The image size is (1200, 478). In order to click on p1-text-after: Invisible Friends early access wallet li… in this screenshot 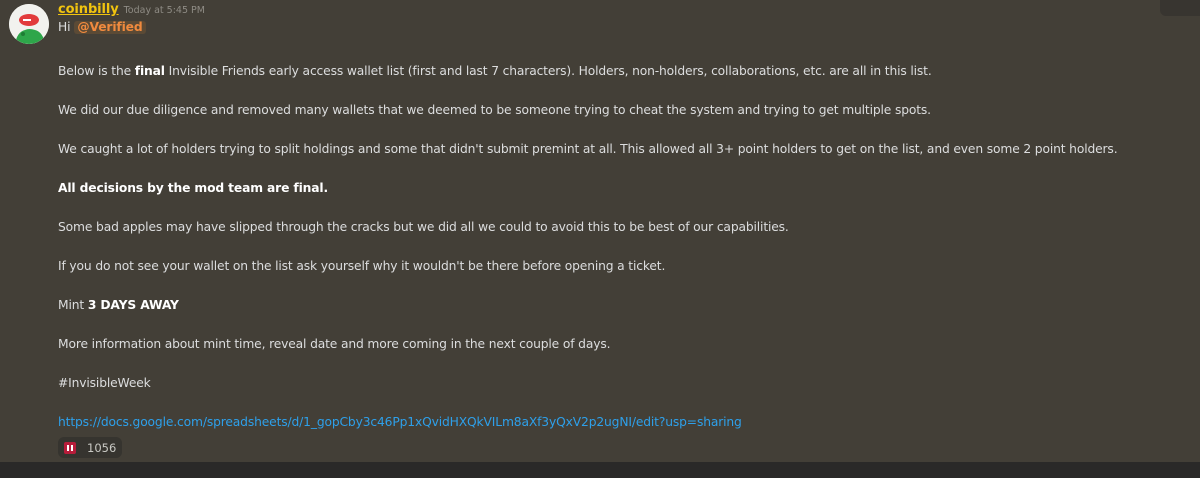, I will do `click(548, 71)`.